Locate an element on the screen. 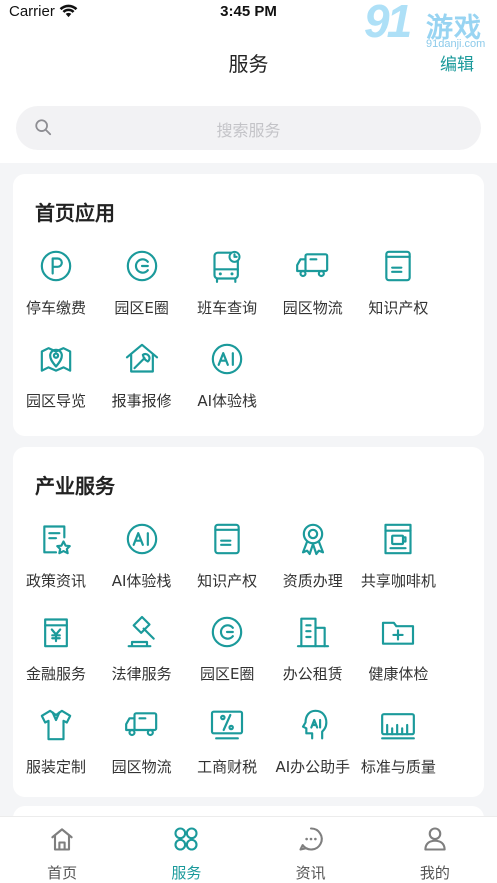  service-item: 共享咖啡机 is located at coordinates (398, 565).